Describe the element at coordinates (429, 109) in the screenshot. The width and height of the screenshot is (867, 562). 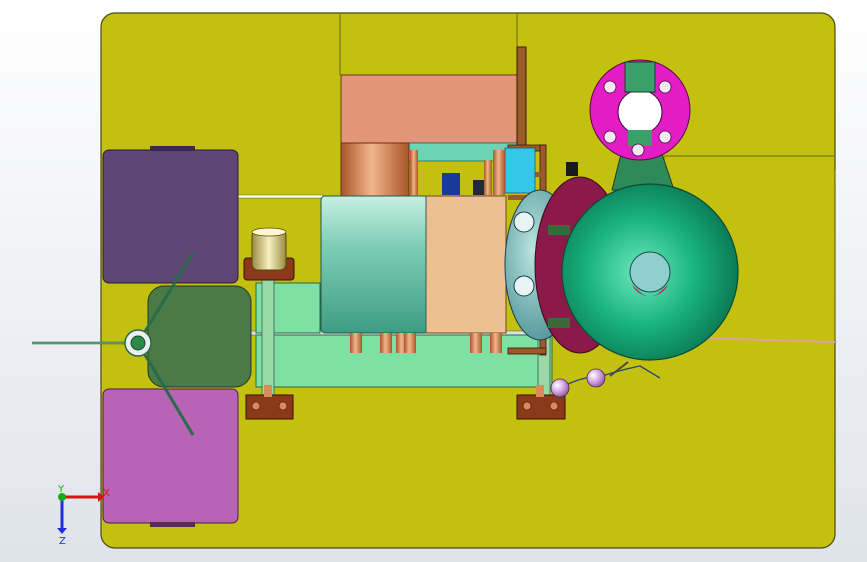
I see `salmon-block` at that location.